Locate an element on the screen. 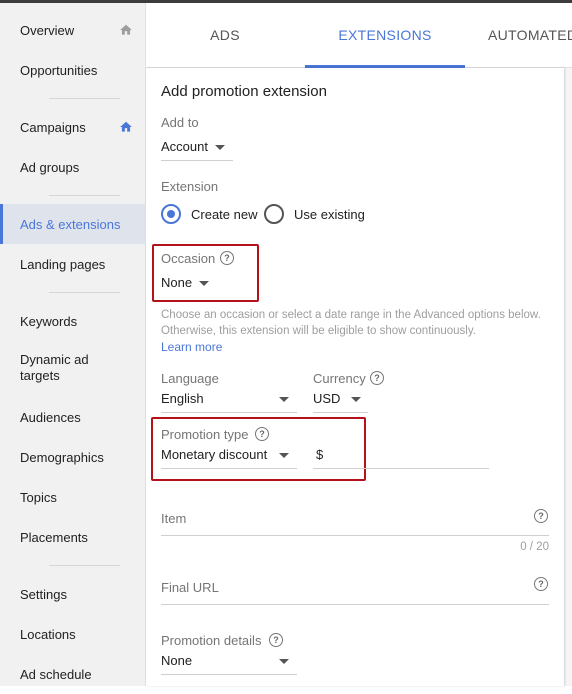 The width and height of the screenshot is (572, 694). sidebar-item-label: Audiences is located at coordinates (50, 417).